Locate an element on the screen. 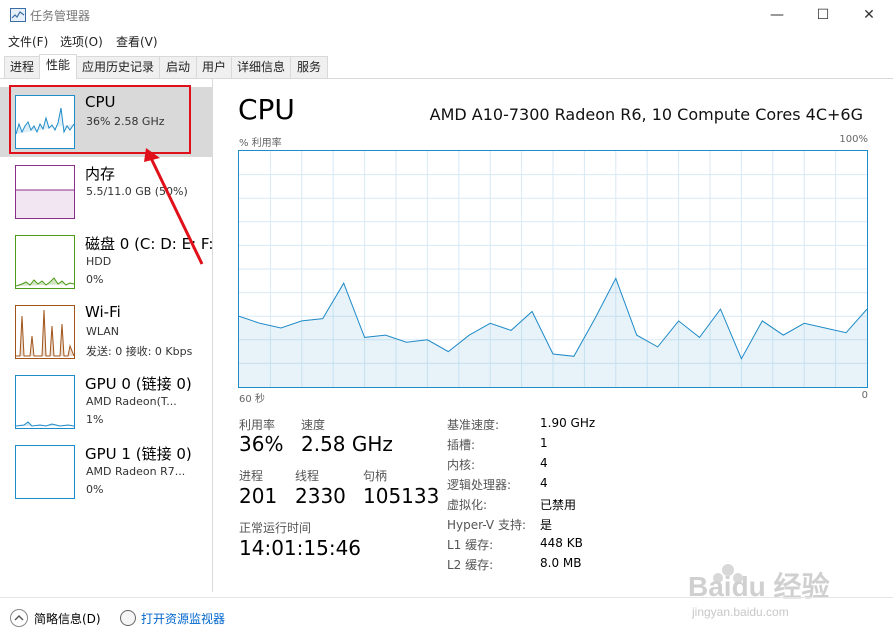 The width and height of the screenshot is (893, 644). title-bar: 任务管理器 — ☐ ✕ is located at coordinates (446, 15).